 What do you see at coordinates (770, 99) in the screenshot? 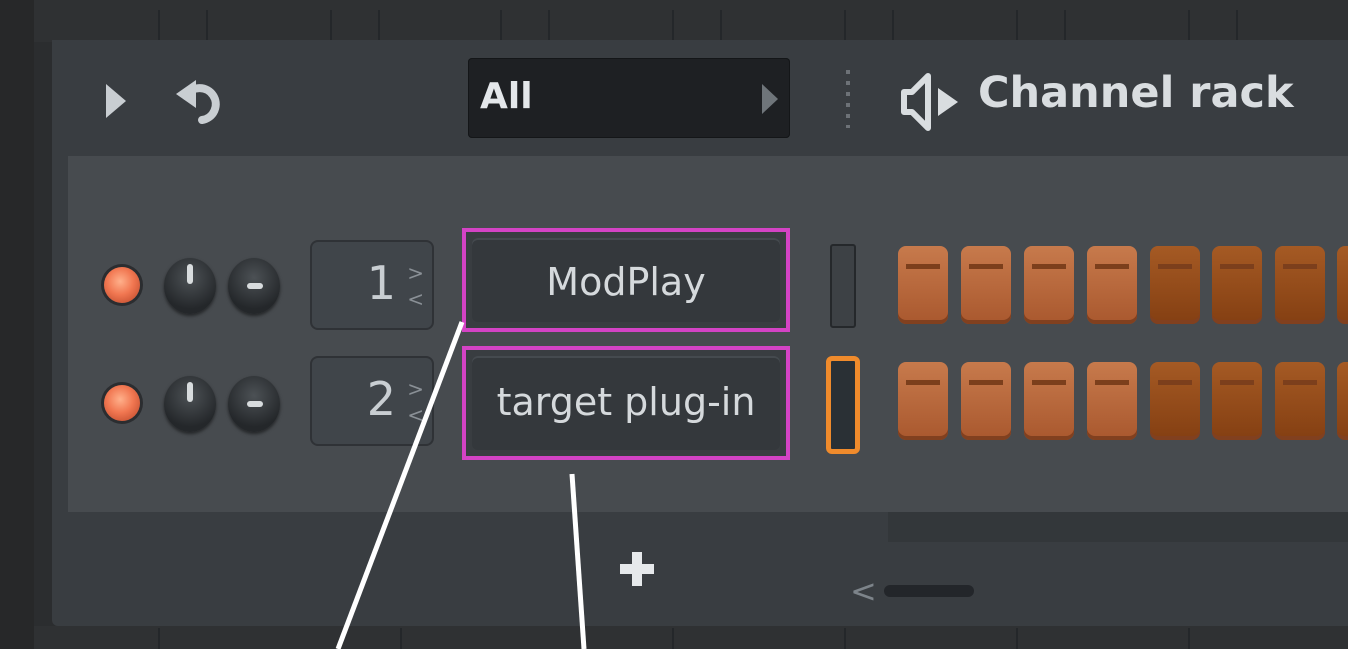
I see `dropdown-arrow-icon` at bounding box center [770, 99].